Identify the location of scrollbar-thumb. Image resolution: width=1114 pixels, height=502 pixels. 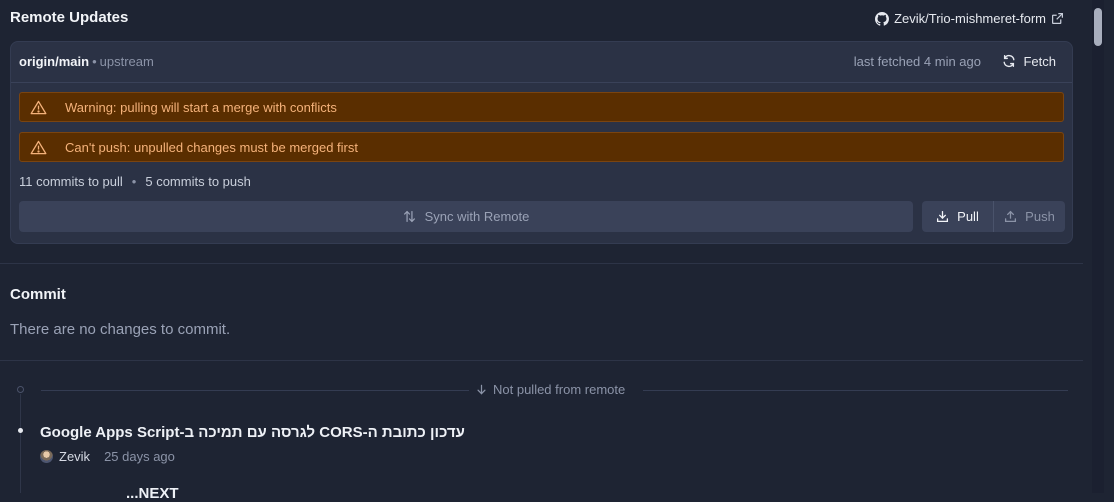
(1098, 27).